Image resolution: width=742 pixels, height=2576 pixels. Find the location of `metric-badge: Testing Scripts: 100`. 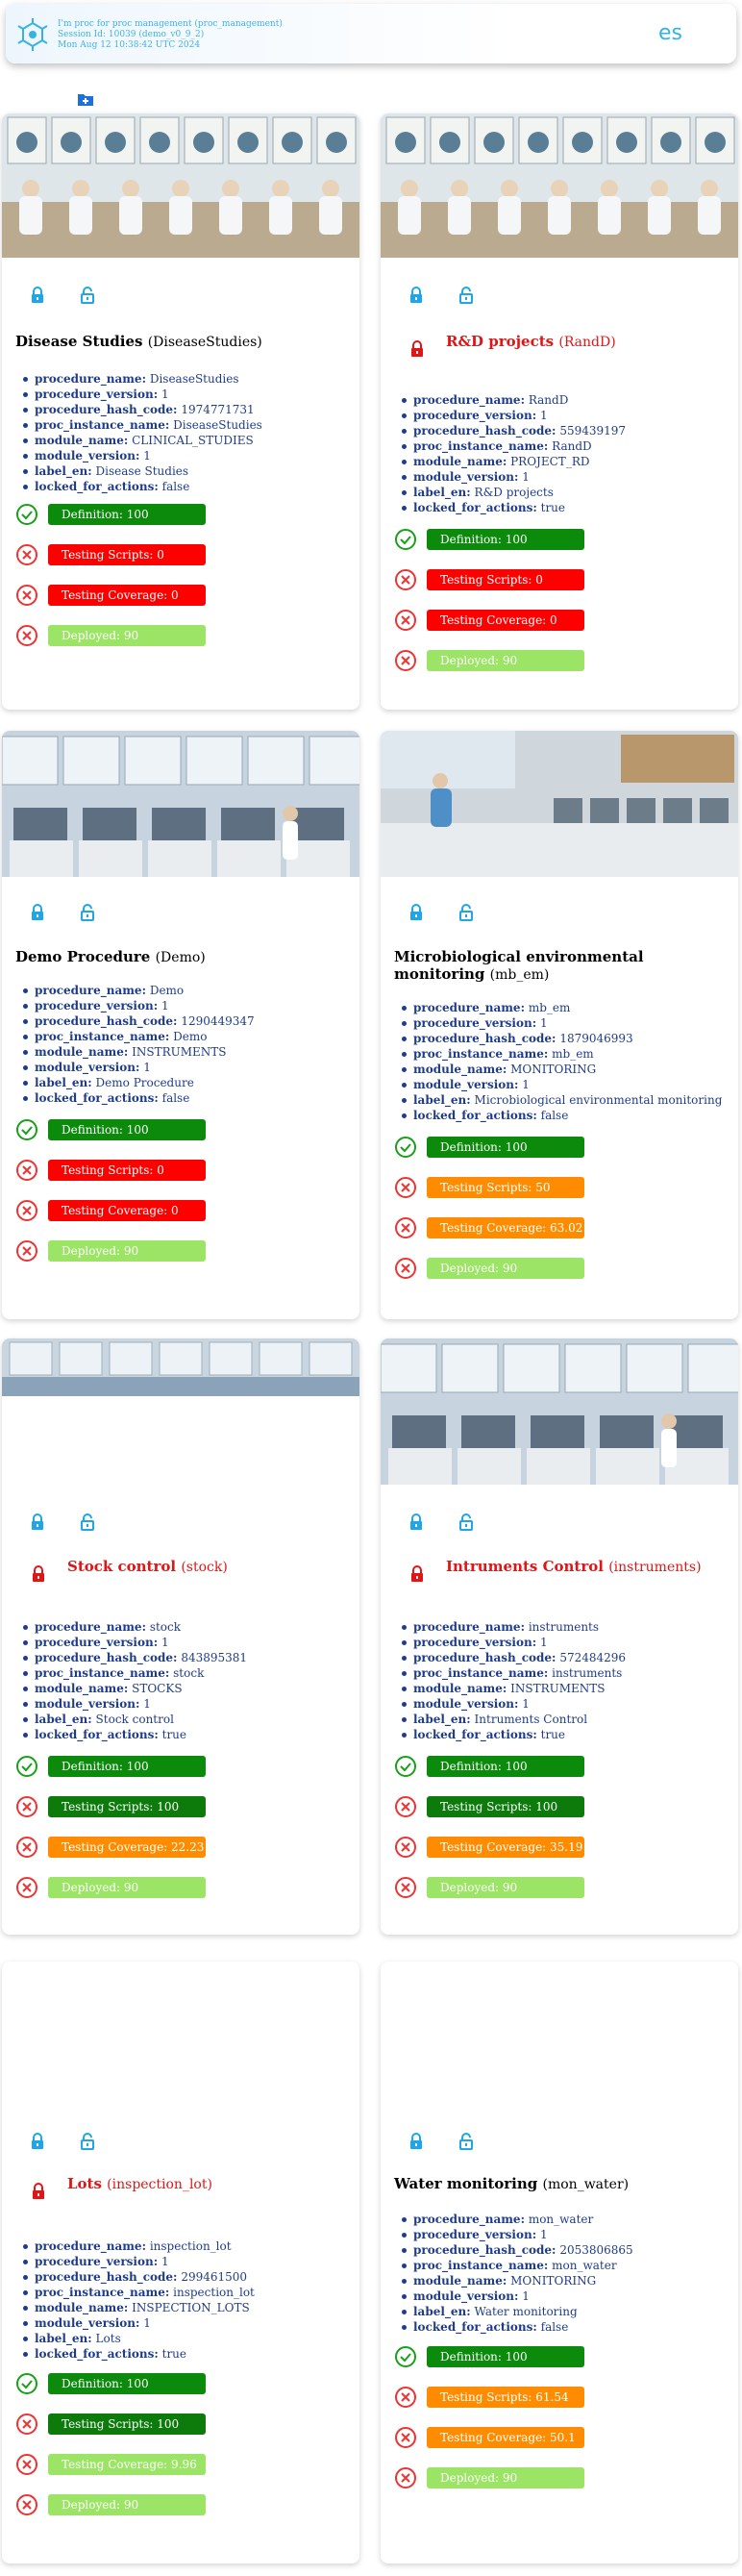

metric-badge: Testing Scripts: 100 is located at coordinates (127, 1806).